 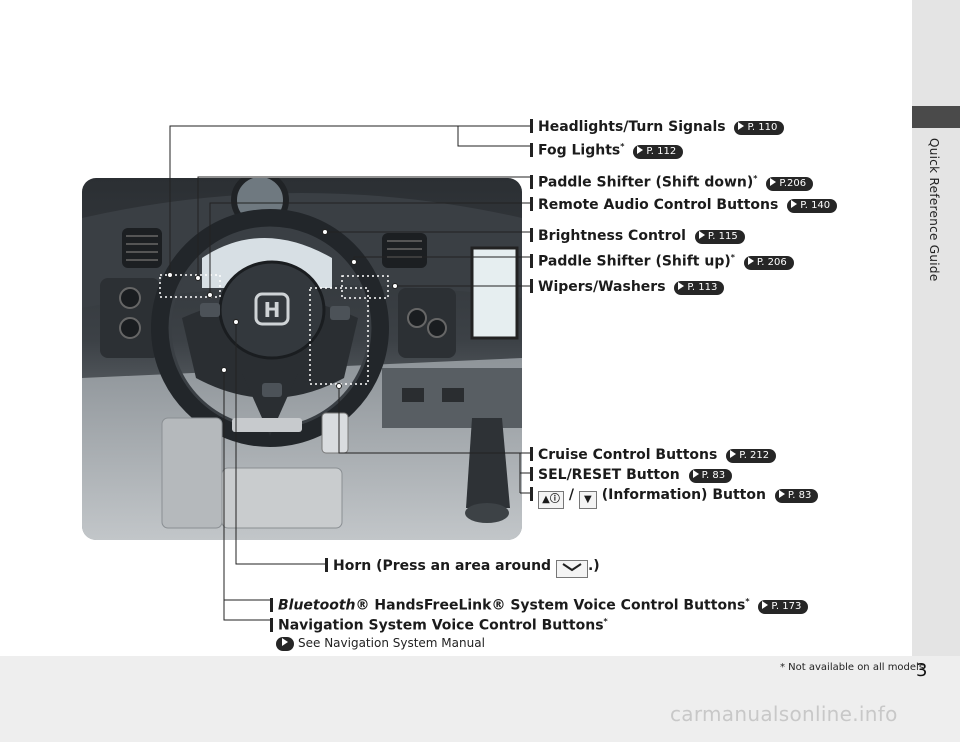 What do you see at coordinates (285, 644) in the screenshot?
I see `reference-arrow-icon` at bounding box center [285, 644].